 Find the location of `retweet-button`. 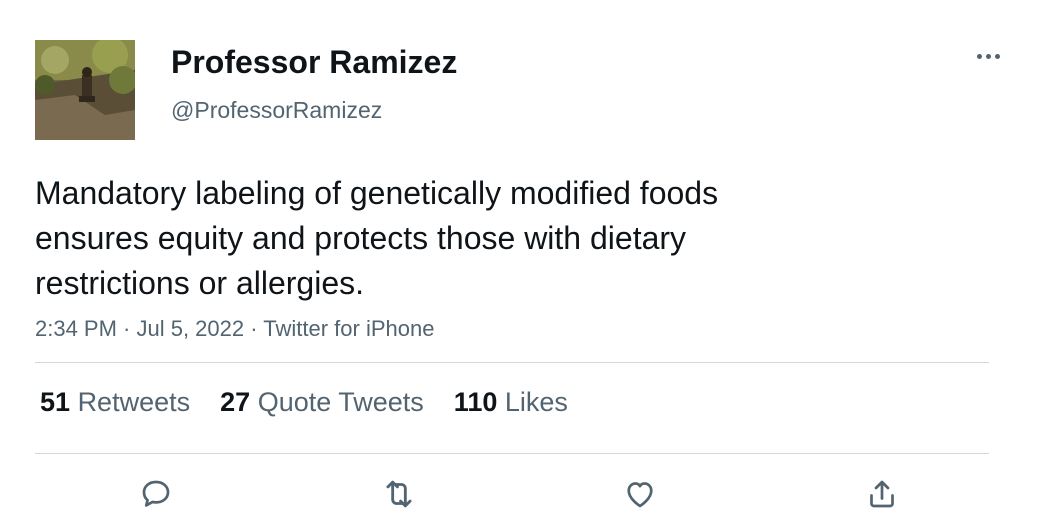

retweet-button is located at coordinates (399, 494).